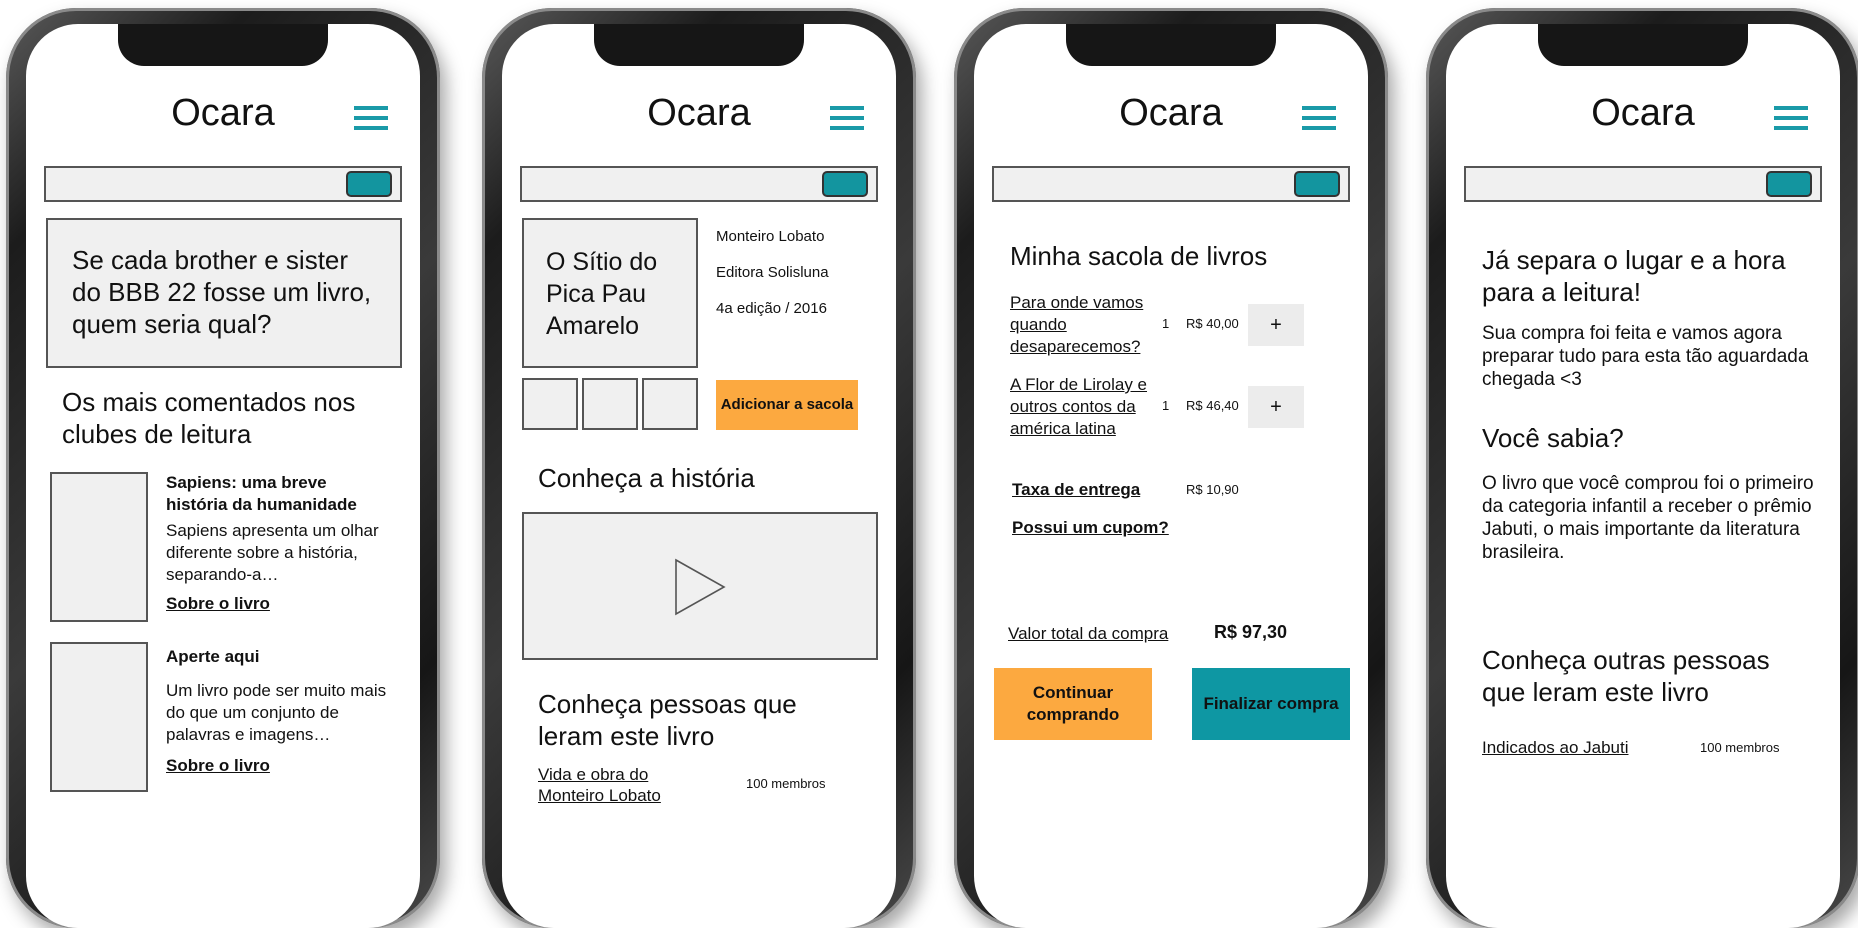 The image size is (1858, 928). What do you see at coordinates (1090, 528) in the screenshot?
I see `coupon-link: Possui um cupom?` at bounding box center [1090, 528].